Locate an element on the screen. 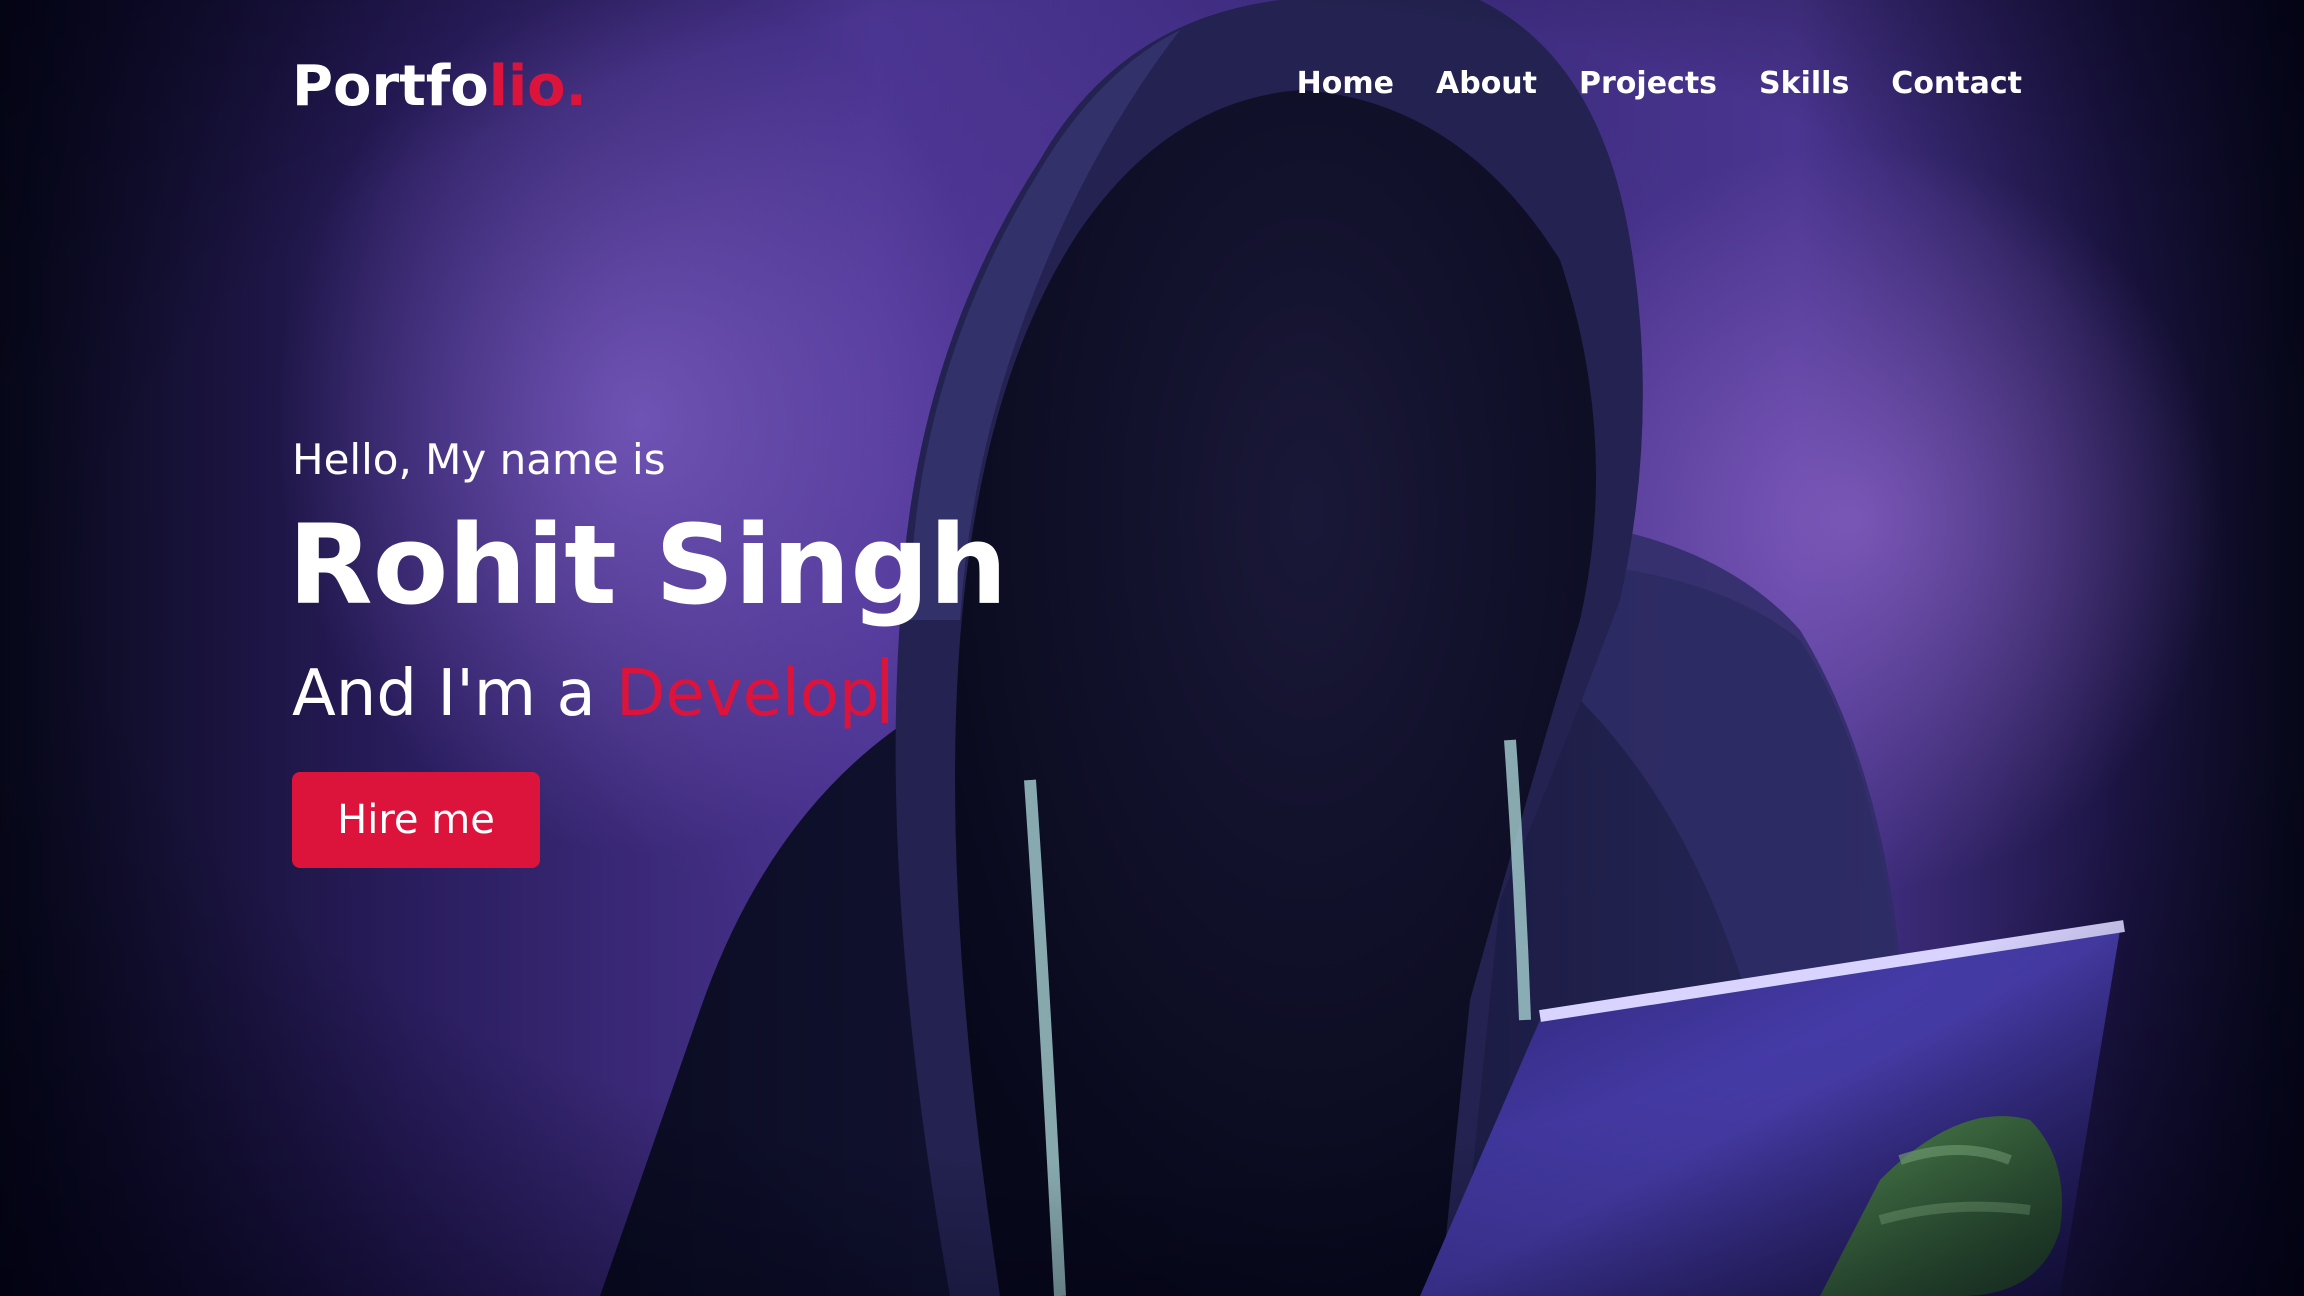 This screenshot has width=2304, height=1296. role-prefix: And I'm a is located at coordinates (454, 694).